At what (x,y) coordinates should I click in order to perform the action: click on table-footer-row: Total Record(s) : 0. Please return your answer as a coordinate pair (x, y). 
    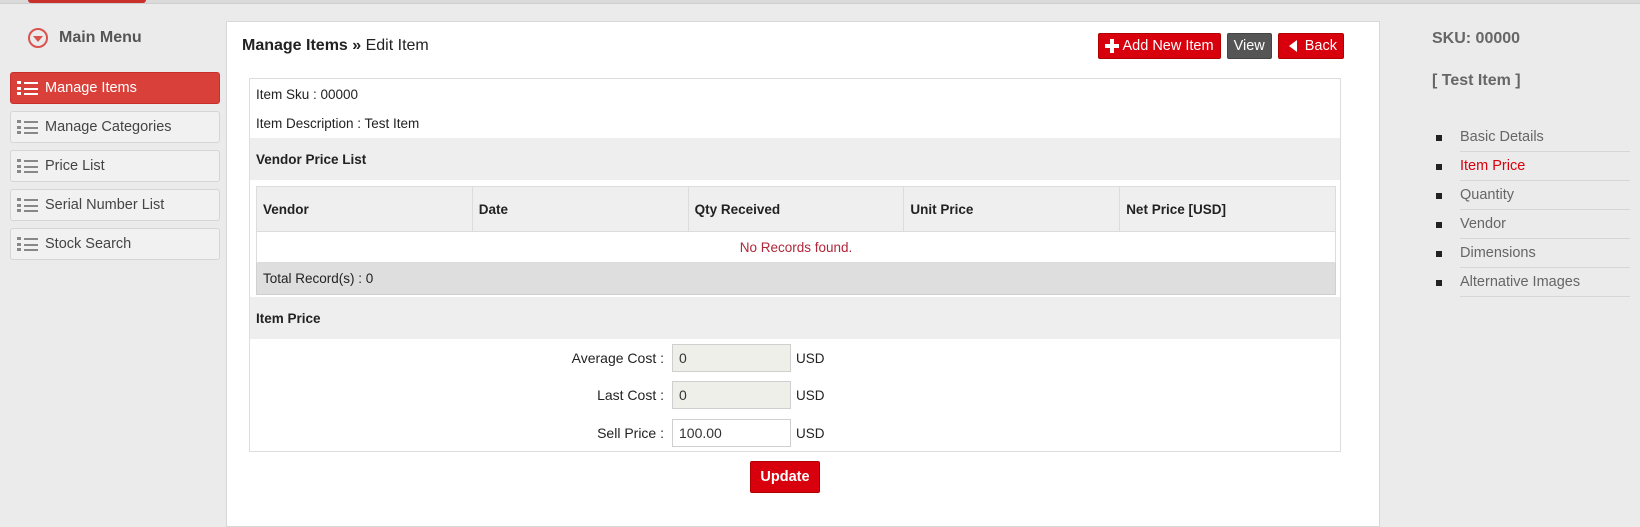
    Looking at the image, I should click on (796, 278).